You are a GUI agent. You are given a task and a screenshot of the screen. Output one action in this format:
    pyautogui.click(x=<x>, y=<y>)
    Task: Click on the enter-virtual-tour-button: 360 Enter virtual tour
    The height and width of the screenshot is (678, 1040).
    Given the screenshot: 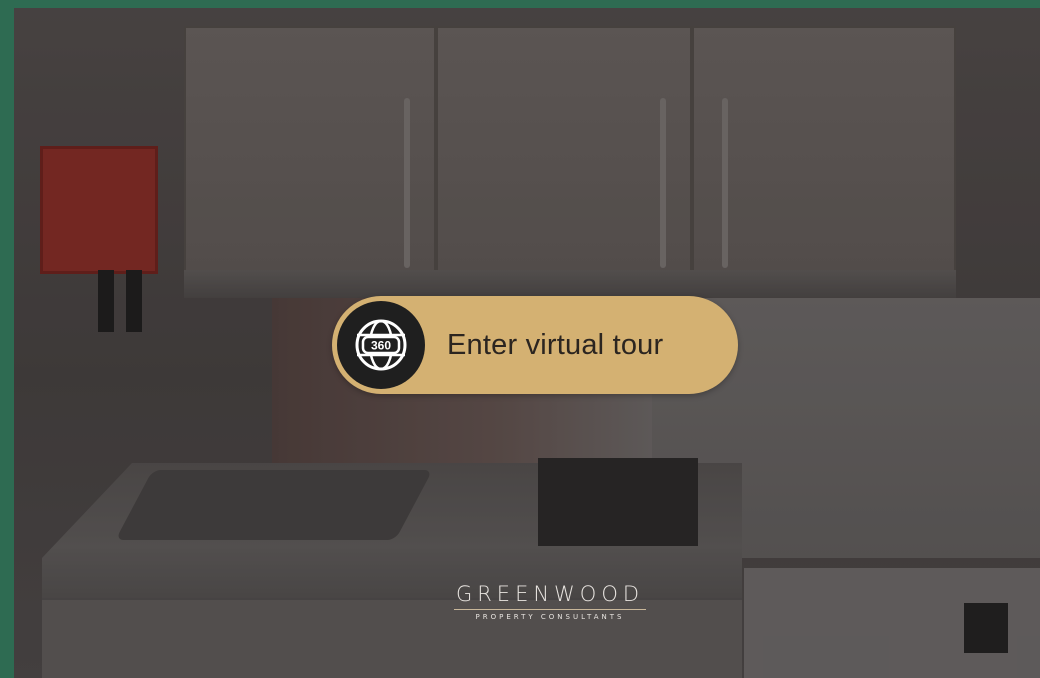 What is the action you would take?
    pyautogui.click(x=535, y=345)
    